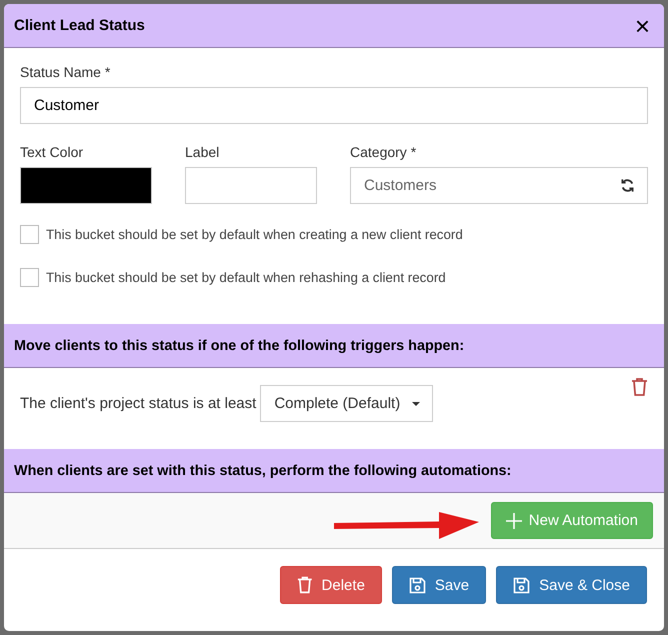 The width and height of the screenshot is (668, 635). What do you see at coordinates (86, 185) in the screenshot?
I see `color-swatch` at bounding box center [86, 185].